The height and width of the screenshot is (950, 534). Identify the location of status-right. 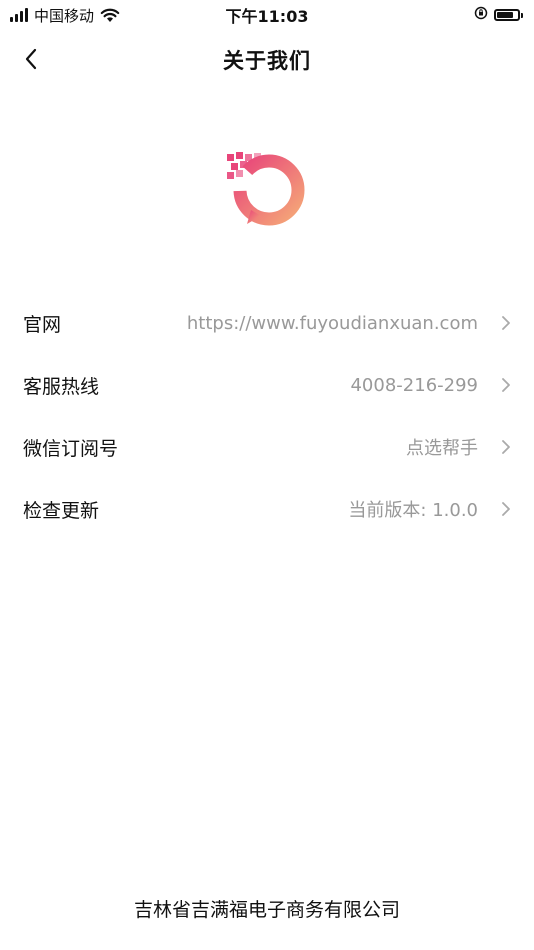
(498, 15).